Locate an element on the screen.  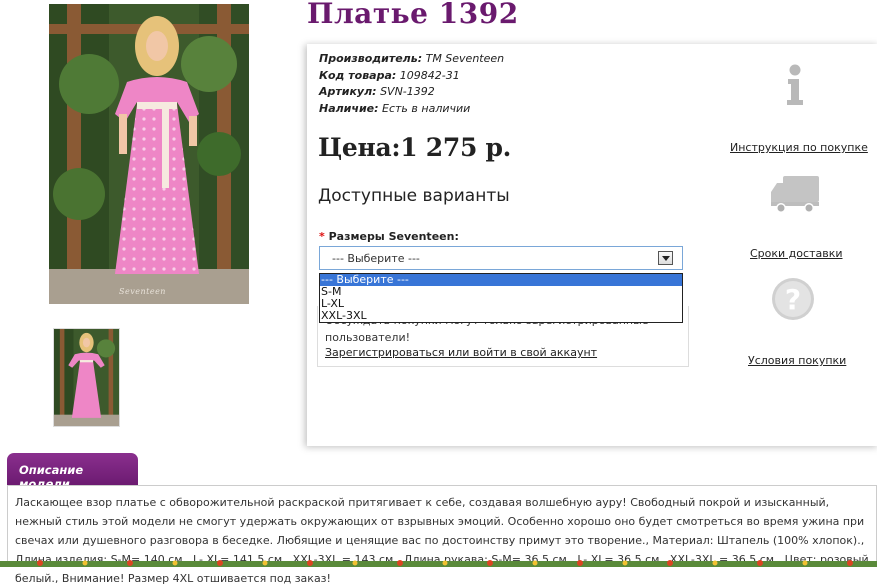
instructions-item: Инструкция по покупке is located at coordinates (799, 145).